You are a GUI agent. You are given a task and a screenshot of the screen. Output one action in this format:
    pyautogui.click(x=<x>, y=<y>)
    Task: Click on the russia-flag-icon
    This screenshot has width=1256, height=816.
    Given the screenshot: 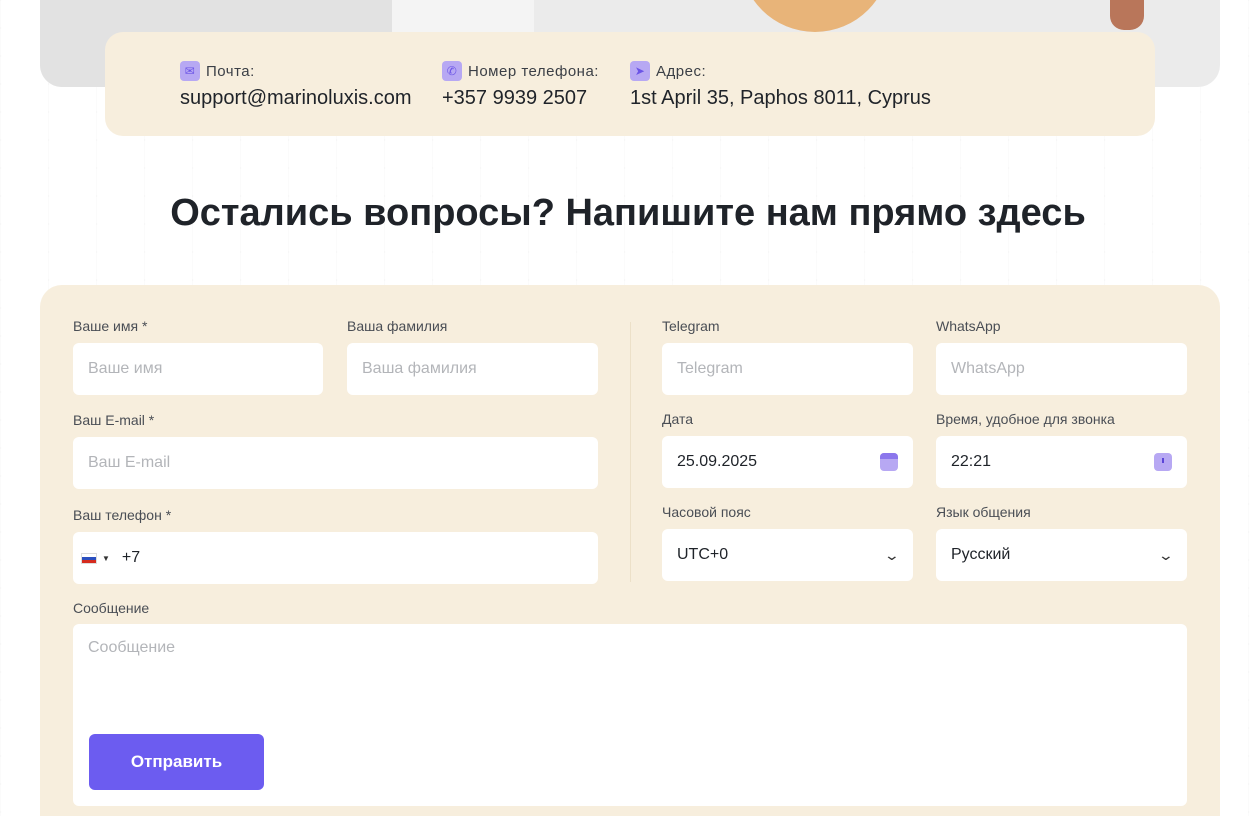 What is the action you would take?
    pyautogui.click(x=89, y=558)
    